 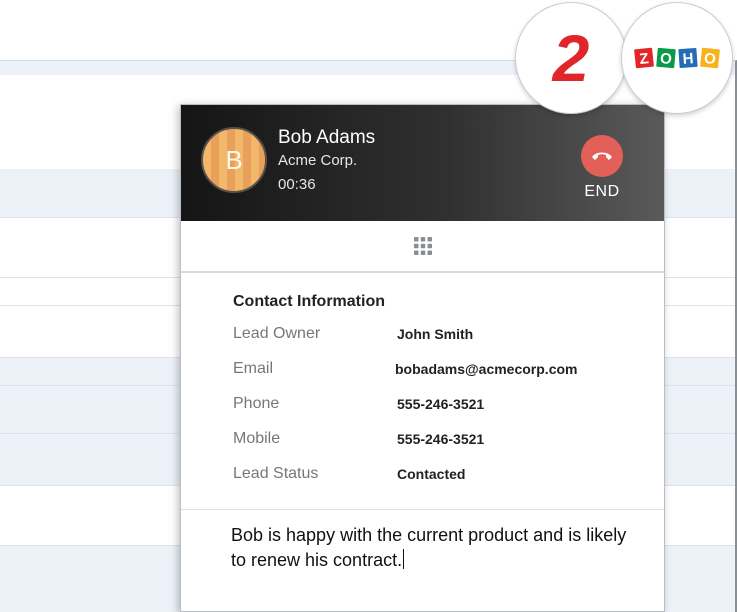 I want to click on phone-label: Phone, so click(x=256, y=403).